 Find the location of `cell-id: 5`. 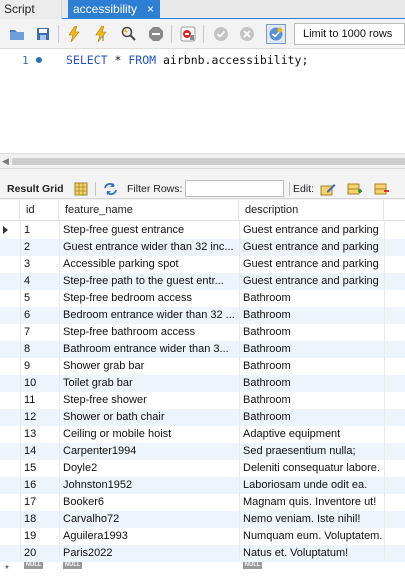

cell-id: 5 is located at coordinates (39, 298).